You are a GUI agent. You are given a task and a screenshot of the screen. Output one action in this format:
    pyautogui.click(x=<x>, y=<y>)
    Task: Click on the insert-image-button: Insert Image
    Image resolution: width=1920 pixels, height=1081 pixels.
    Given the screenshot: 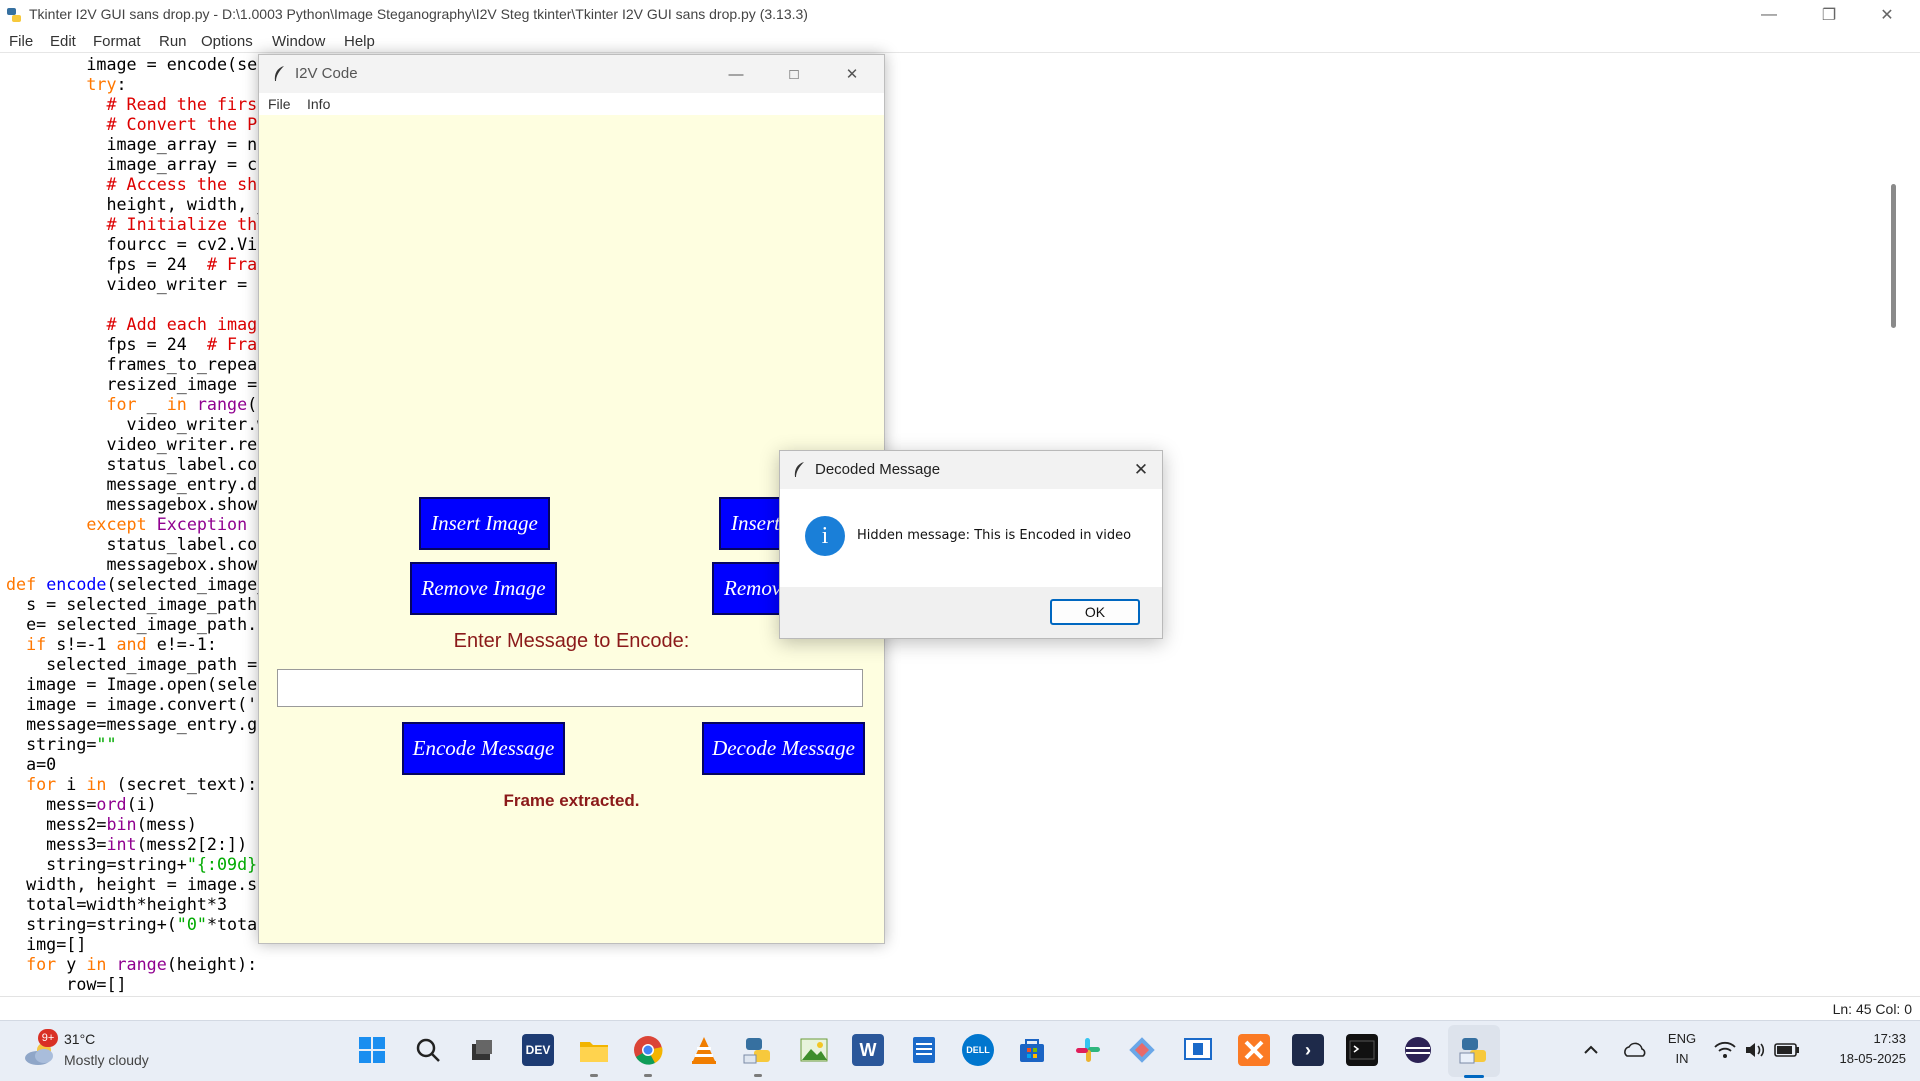 What is the action you would take?
    pyautogui.click(x=484, y=523)
    